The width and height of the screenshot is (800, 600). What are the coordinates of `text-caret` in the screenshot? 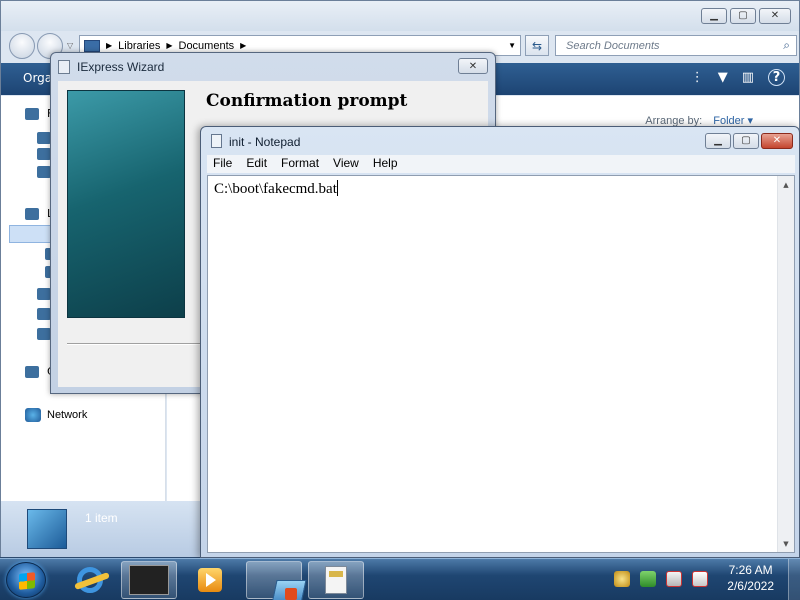 It's located at (337, 188).